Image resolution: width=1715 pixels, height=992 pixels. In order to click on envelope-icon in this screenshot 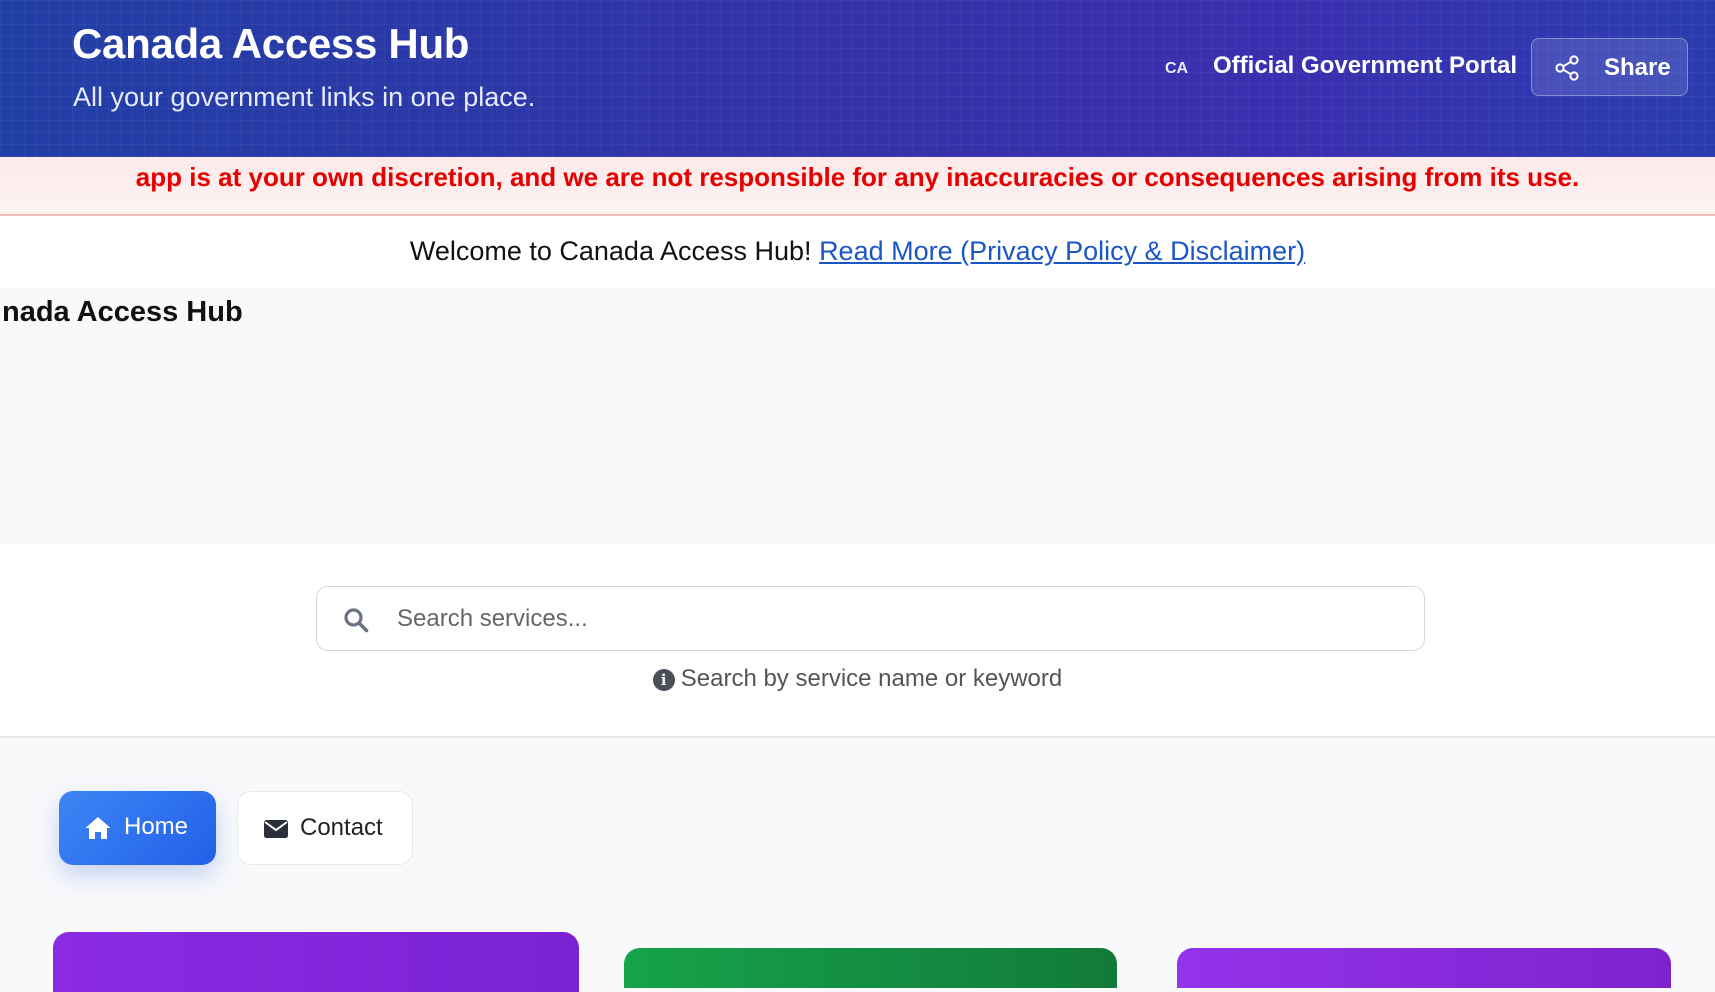, I will do `click(276, 829)`.